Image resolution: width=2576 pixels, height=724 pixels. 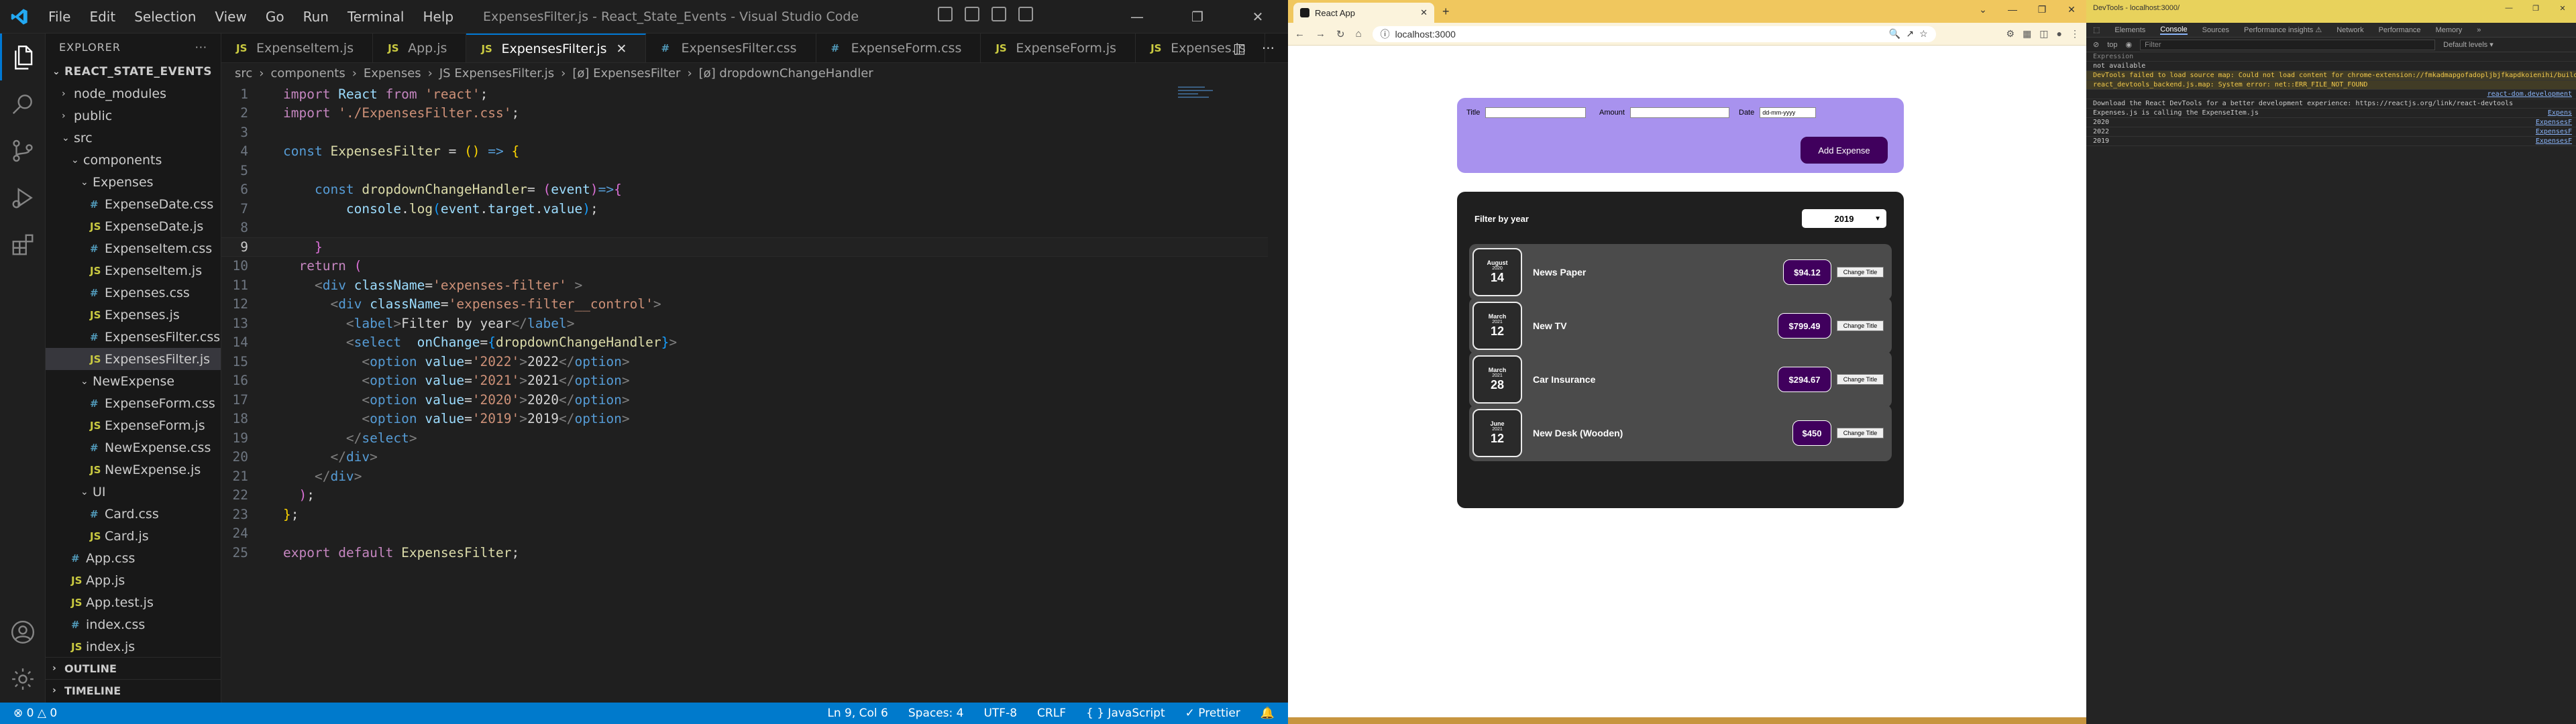 What do you see at coordinates (59, 17) in the screenshot?
I see `menu-item-file: File` at bounding box center [59, 17].